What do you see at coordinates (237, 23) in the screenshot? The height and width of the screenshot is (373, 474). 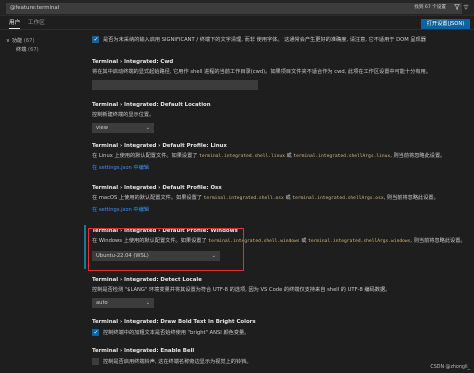 I see `settings-scope-tabs: 用户 工作区 打开设置(JSON)` at bounding box center [237, 23].